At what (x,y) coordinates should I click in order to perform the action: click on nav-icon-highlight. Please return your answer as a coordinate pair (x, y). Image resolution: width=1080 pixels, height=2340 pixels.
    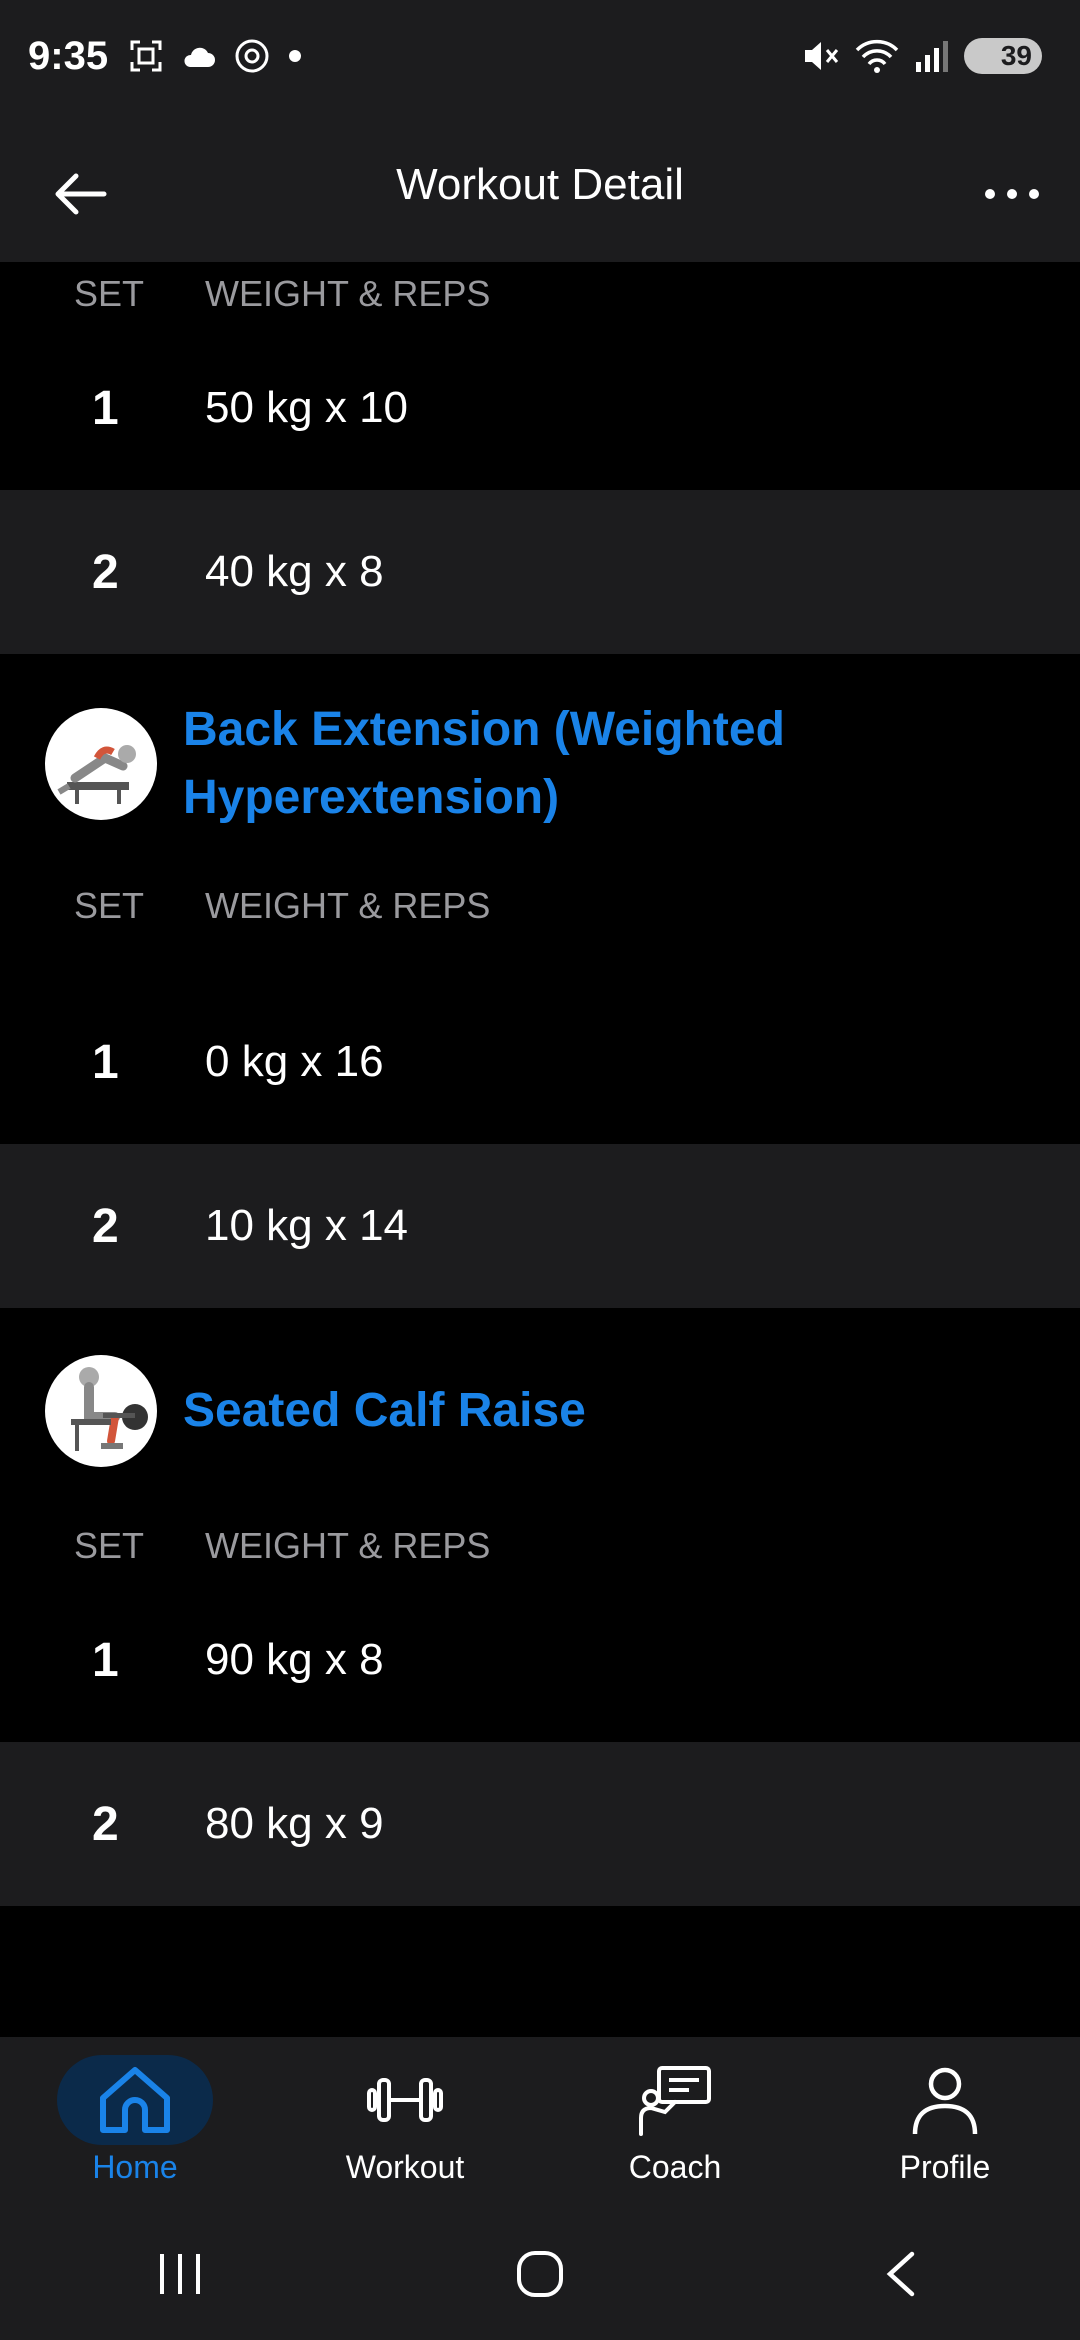
    Looking at the image, I should click on (135, 2100).